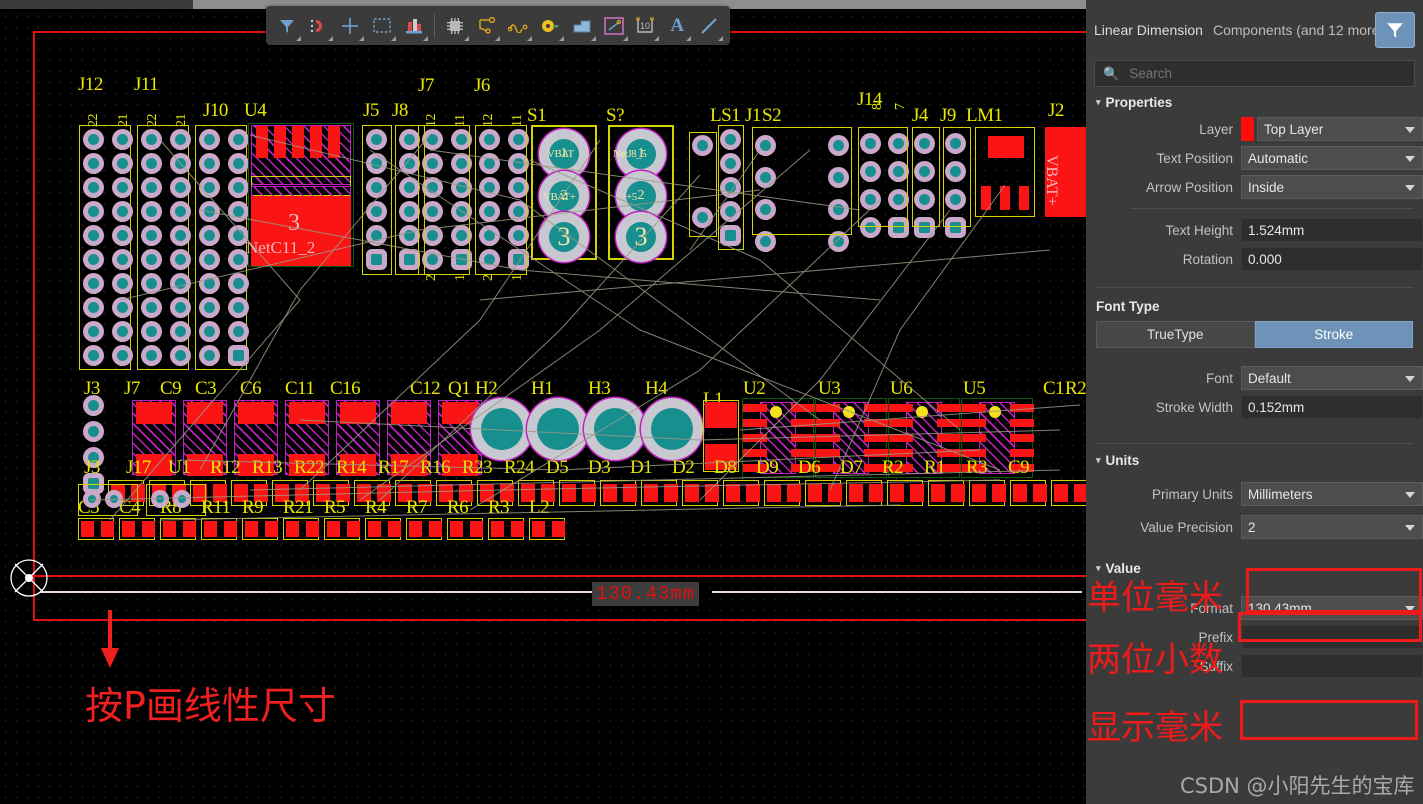  What do you see at coordinates (559, 197) in the screenshot?
I see `net-label-S1-2: VBAT+` at bounding box center [559, 197].